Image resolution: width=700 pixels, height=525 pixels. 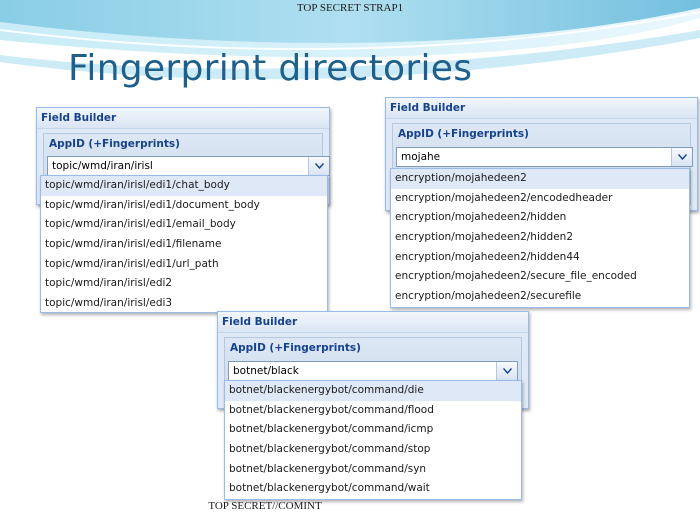 What do you see at coordinates (184, 186) in the screenshot?
I see `dropdown-option: topic/wmd/iran/irisl/edi1/chat_body` at bounding box center [184, 186].